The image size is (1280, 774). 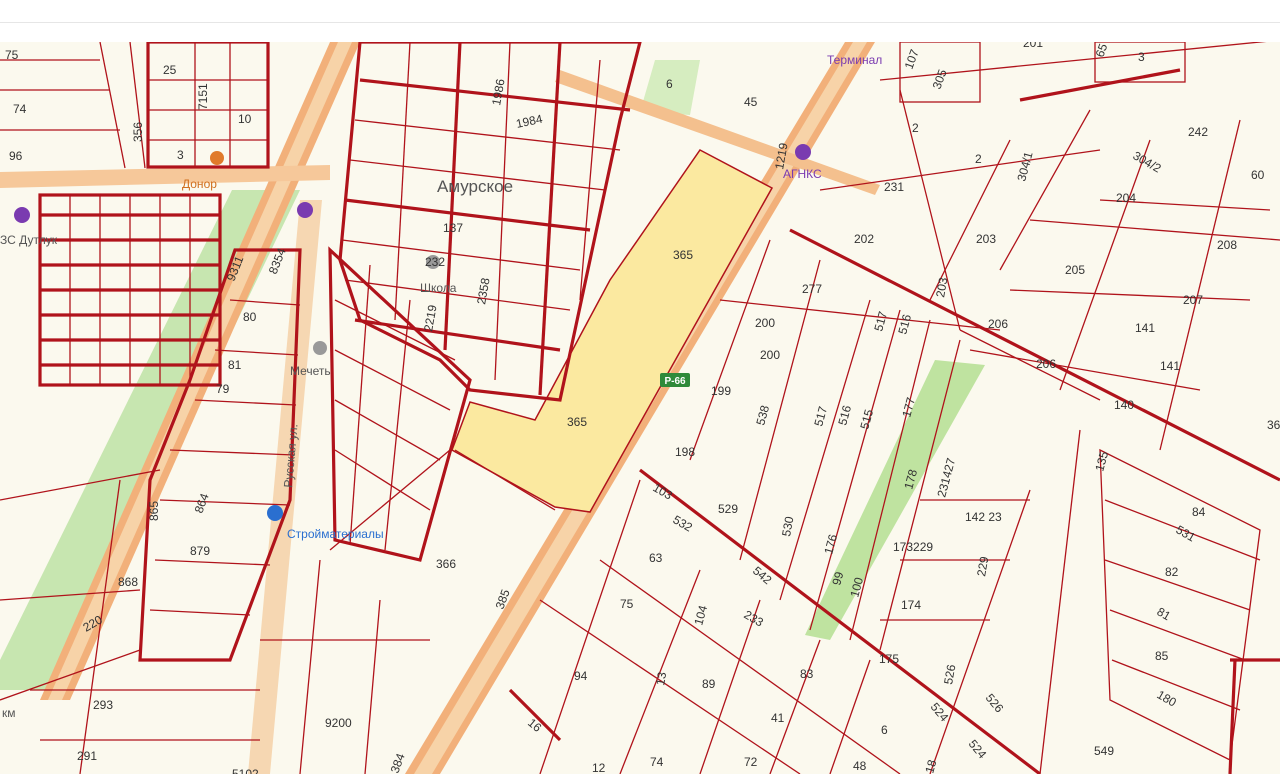 What do you see at coordinates (235, 365) in the screenshot?
I see `parcel-label: 81` at bounding box center [235, 365].